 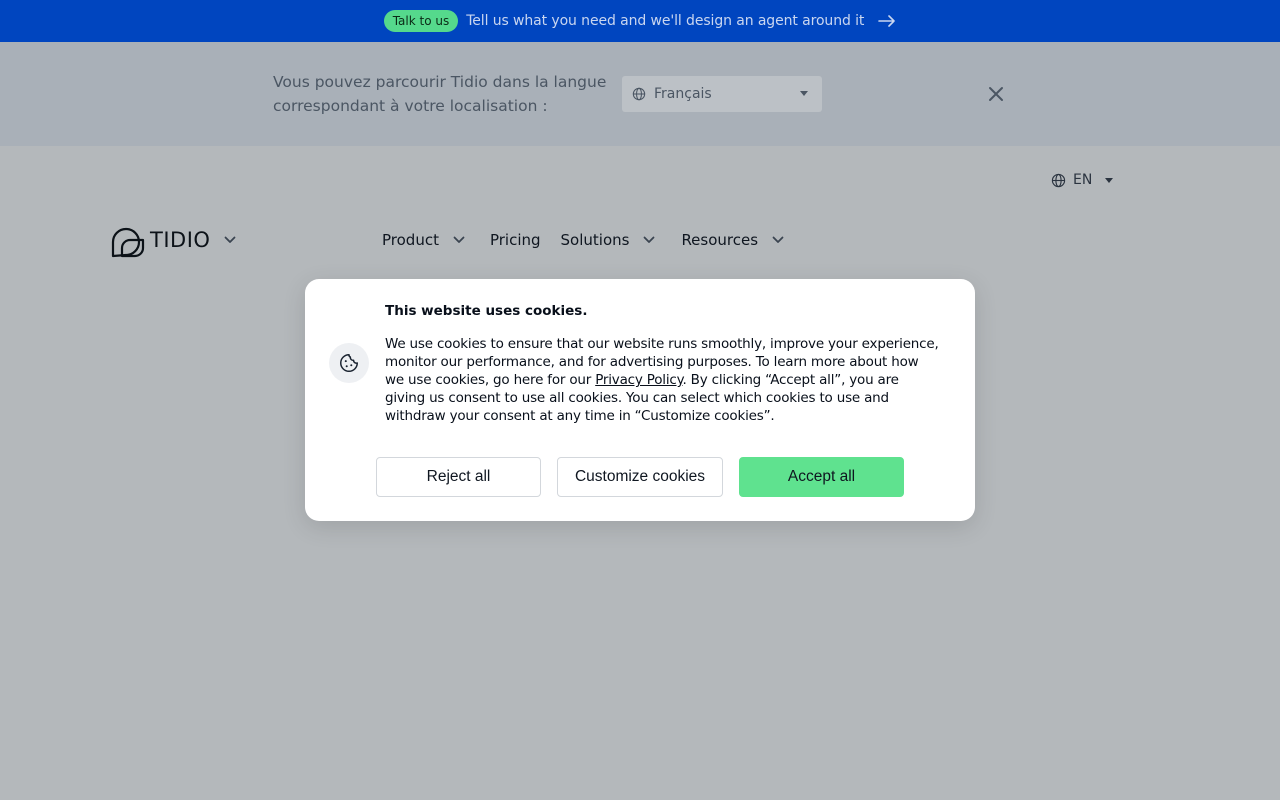 What do you see at coordinates (421, 21) in the screenshot?
I see `talk-to-us-badge: Talk to us` at bounding box center [421, 21].